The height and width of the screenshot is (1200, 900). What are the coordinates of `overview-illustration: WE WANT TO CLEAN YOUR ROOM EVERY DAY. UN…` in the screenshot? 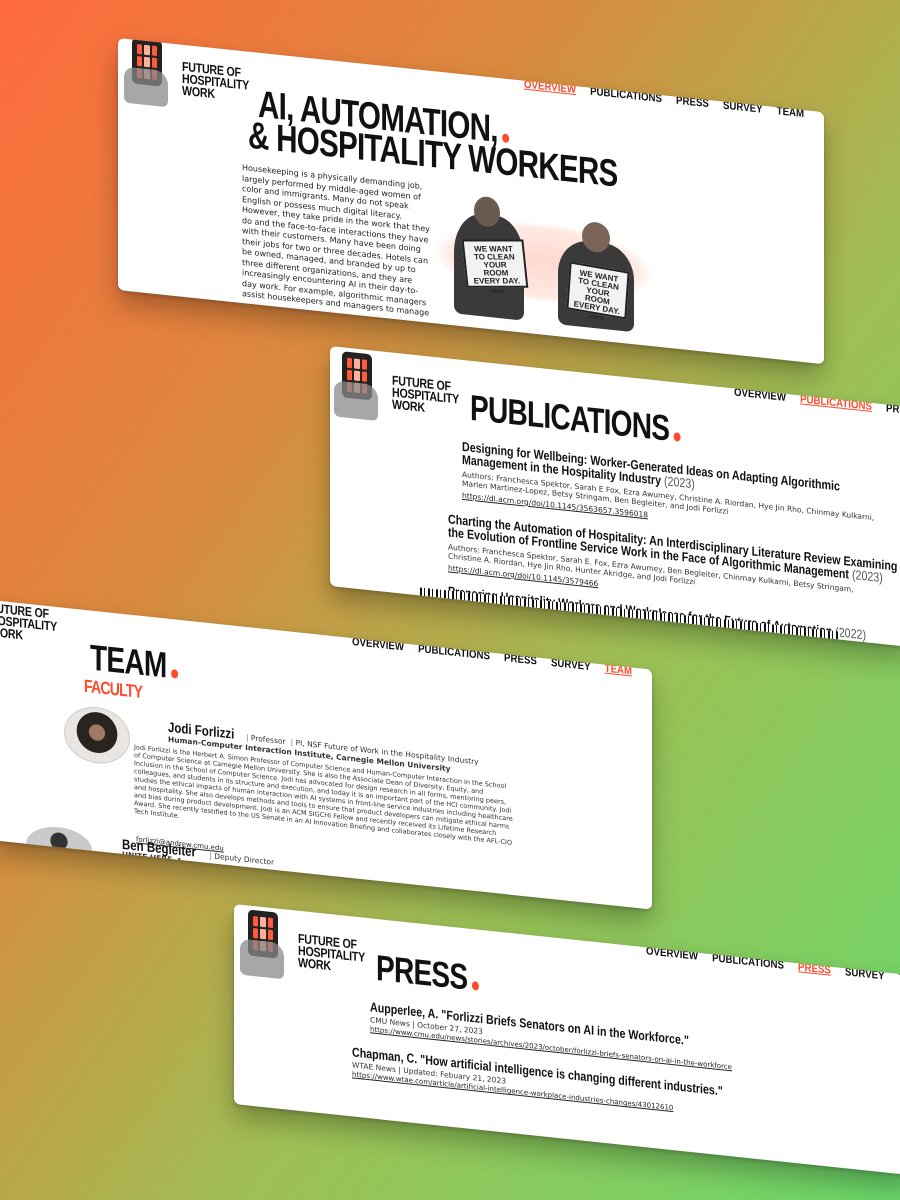 It's located at (549, 265).